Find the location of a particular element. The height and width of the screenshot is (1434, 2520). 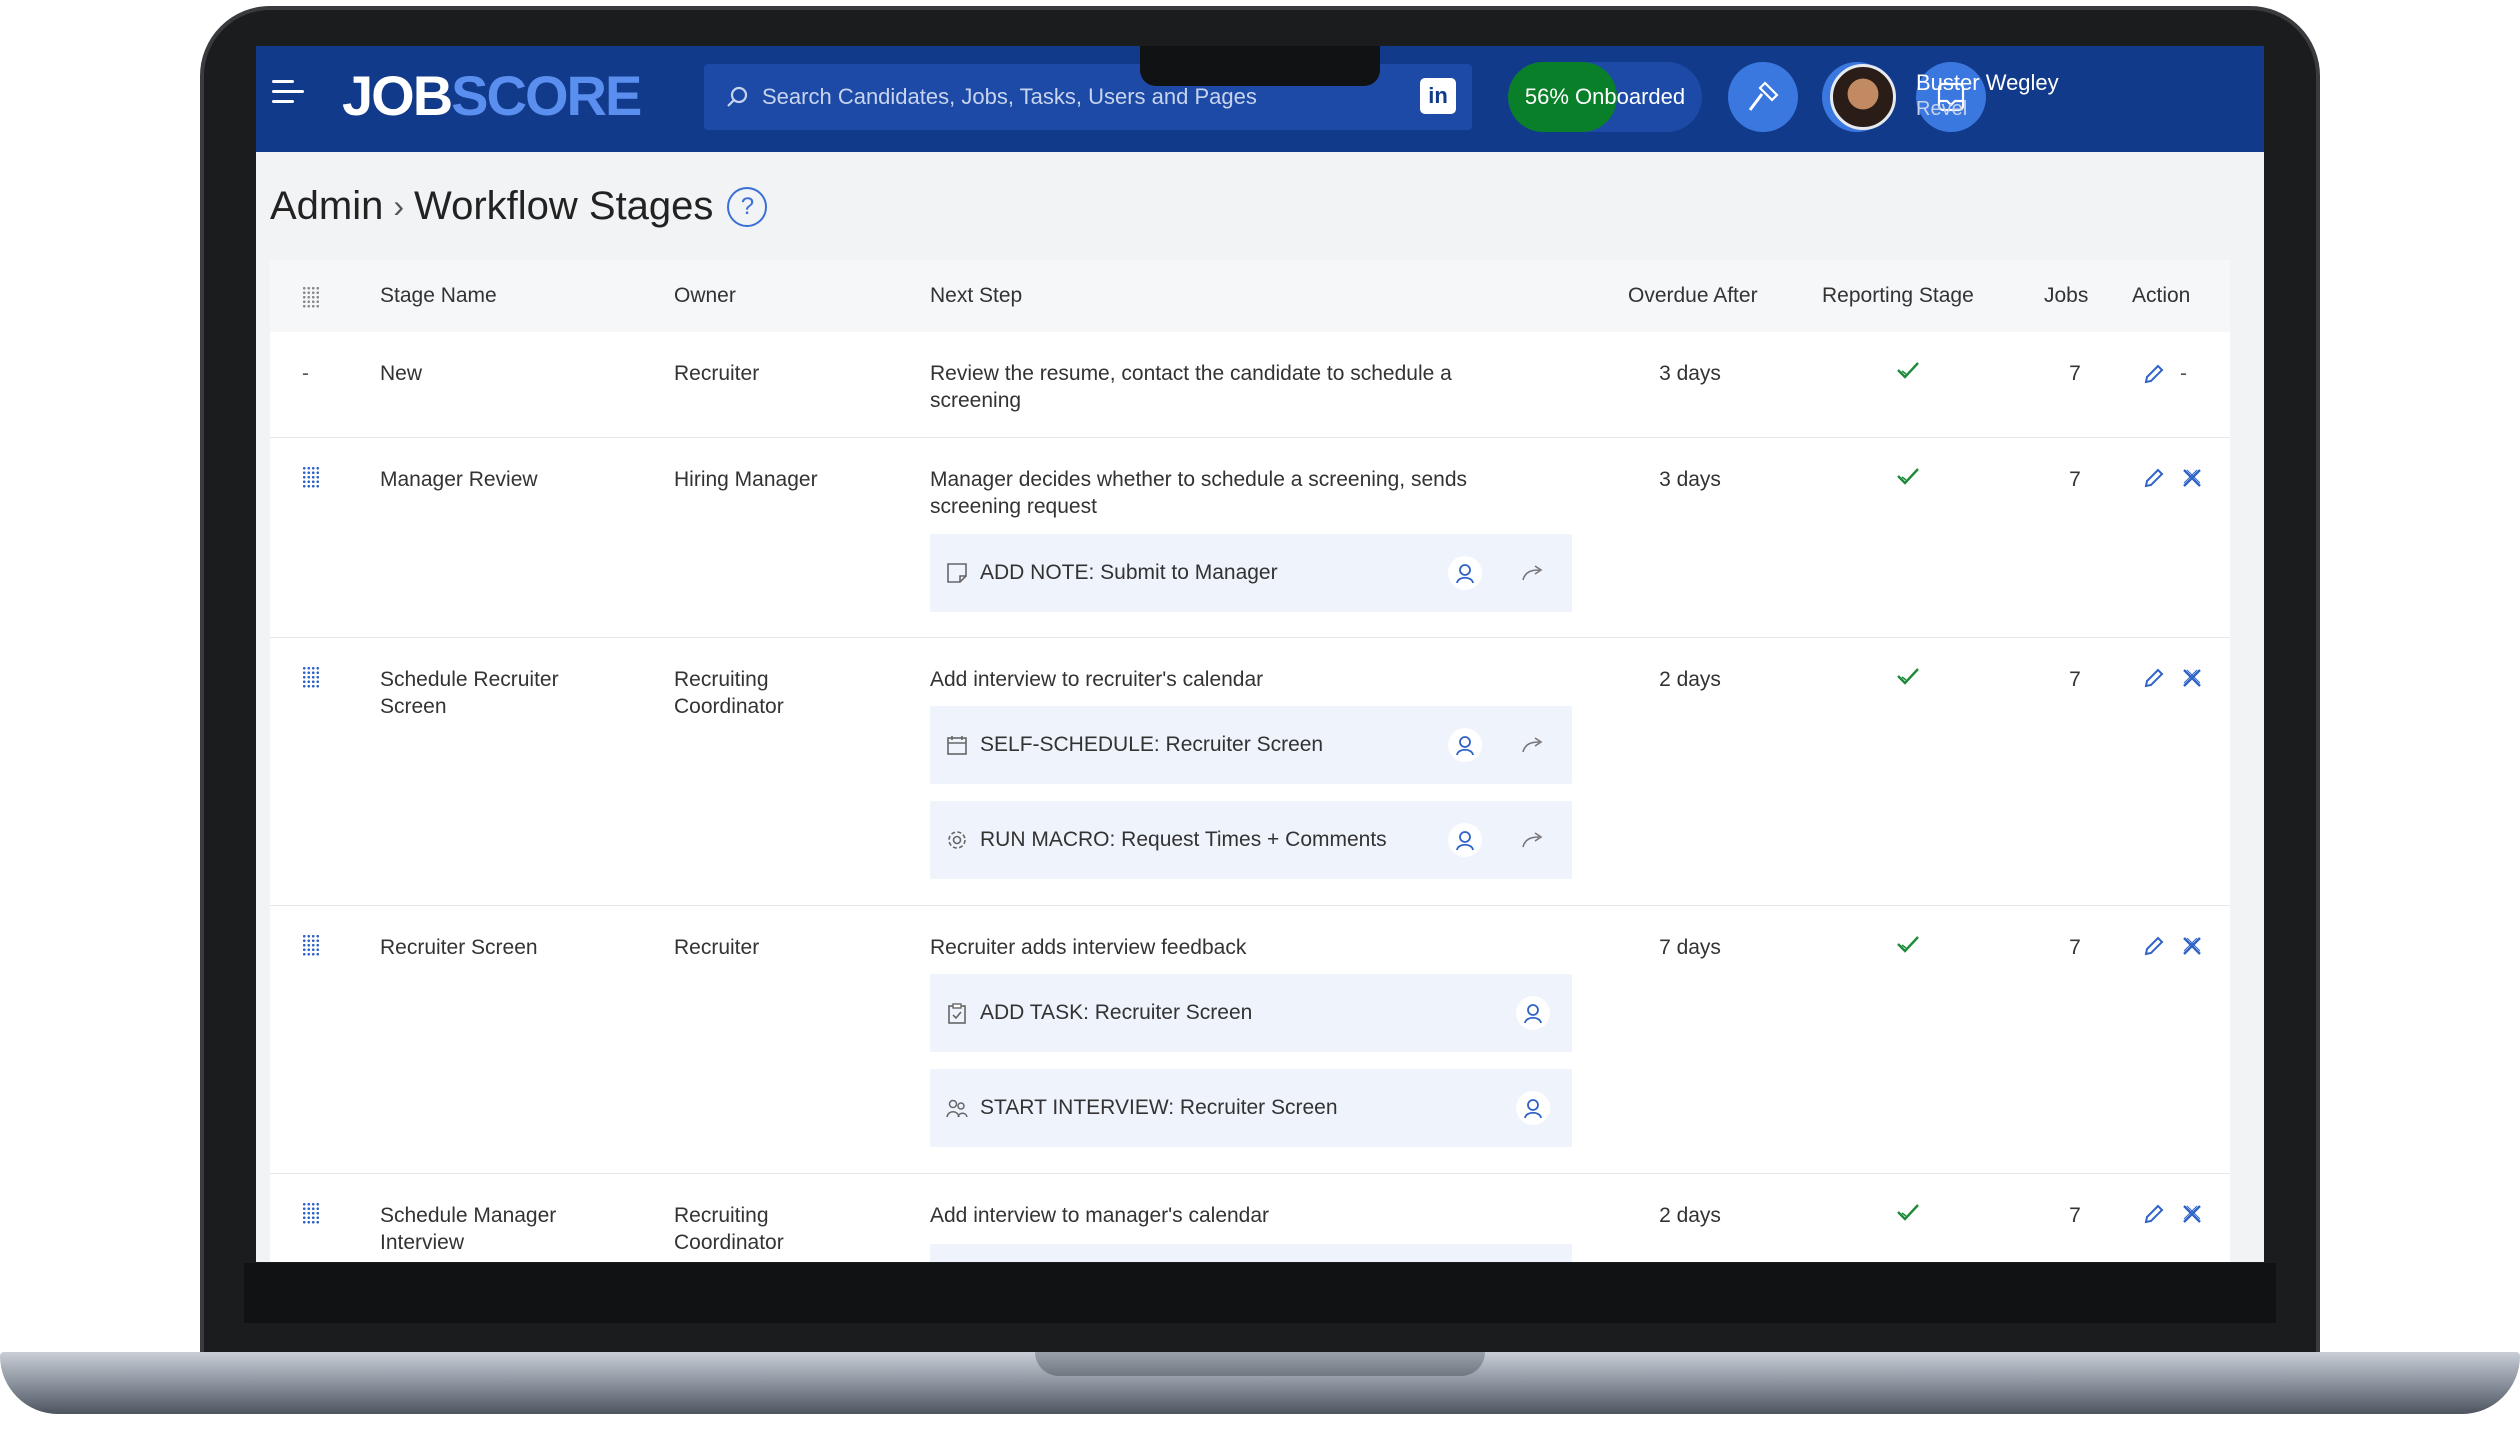

clipboard-icon is located at coordinates (957, 1013).